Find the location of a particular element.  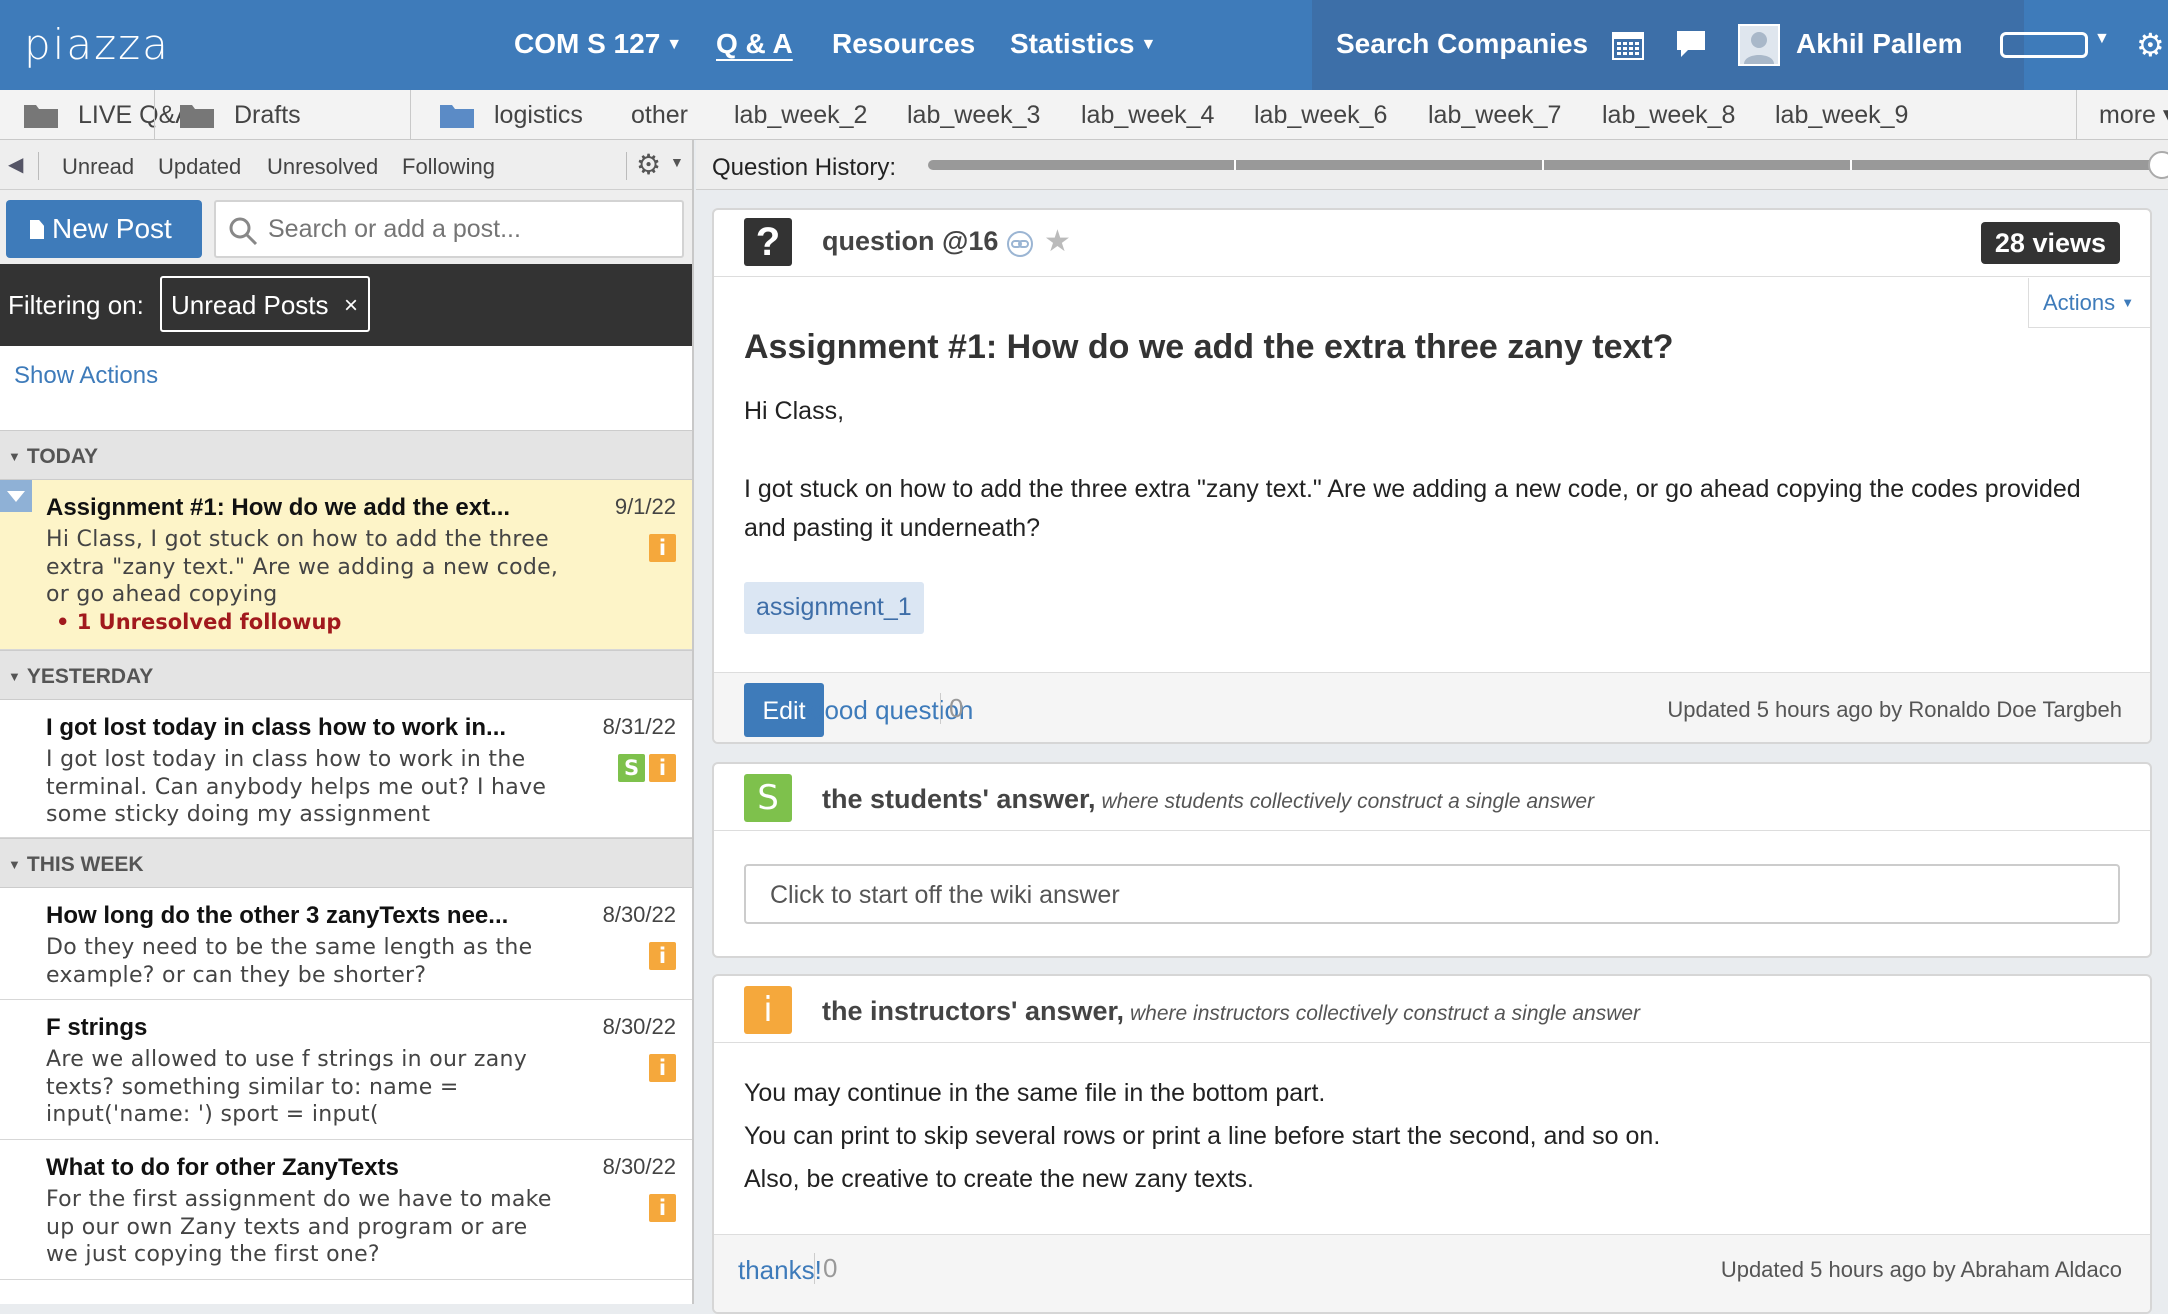

search-companies-link: Search Companies is located at coordinates (1462, 44).